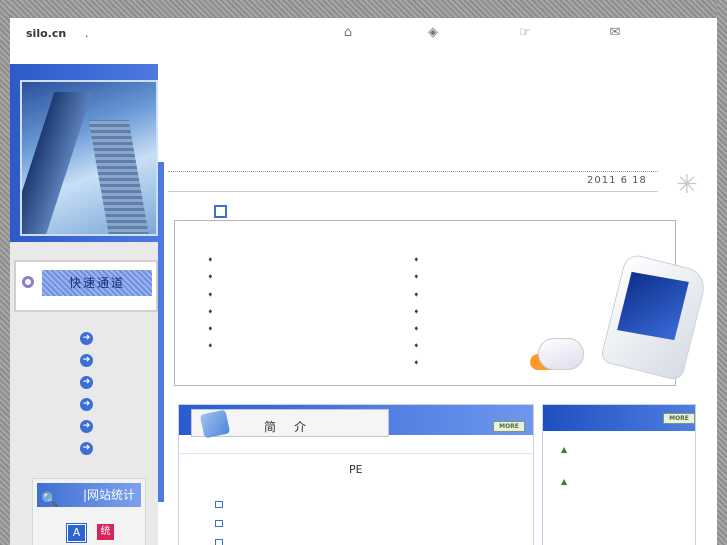 The width and height of the screenshot is (727, 545). I want to click on intro-more-button: MORE, so click(509, 426).